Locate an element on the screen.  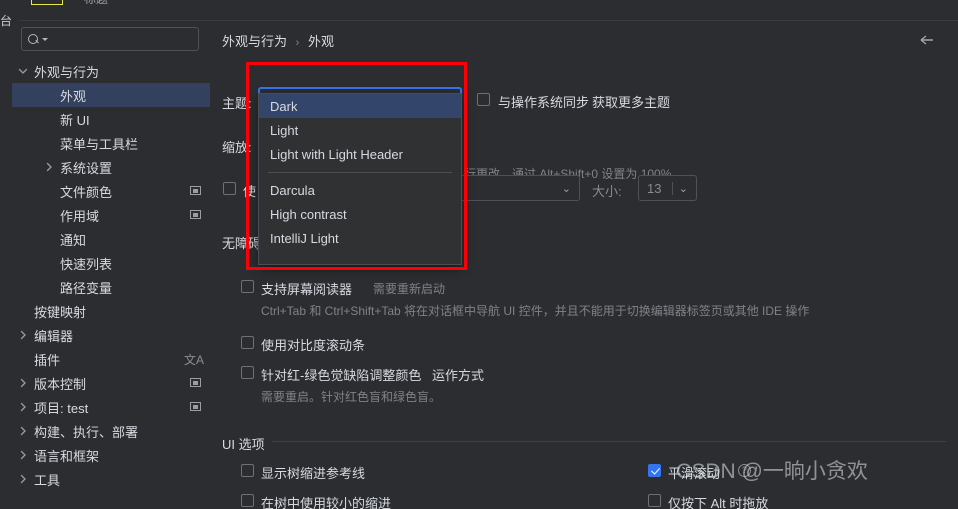
highlight-box-icon is located at coordinates (47, 2).